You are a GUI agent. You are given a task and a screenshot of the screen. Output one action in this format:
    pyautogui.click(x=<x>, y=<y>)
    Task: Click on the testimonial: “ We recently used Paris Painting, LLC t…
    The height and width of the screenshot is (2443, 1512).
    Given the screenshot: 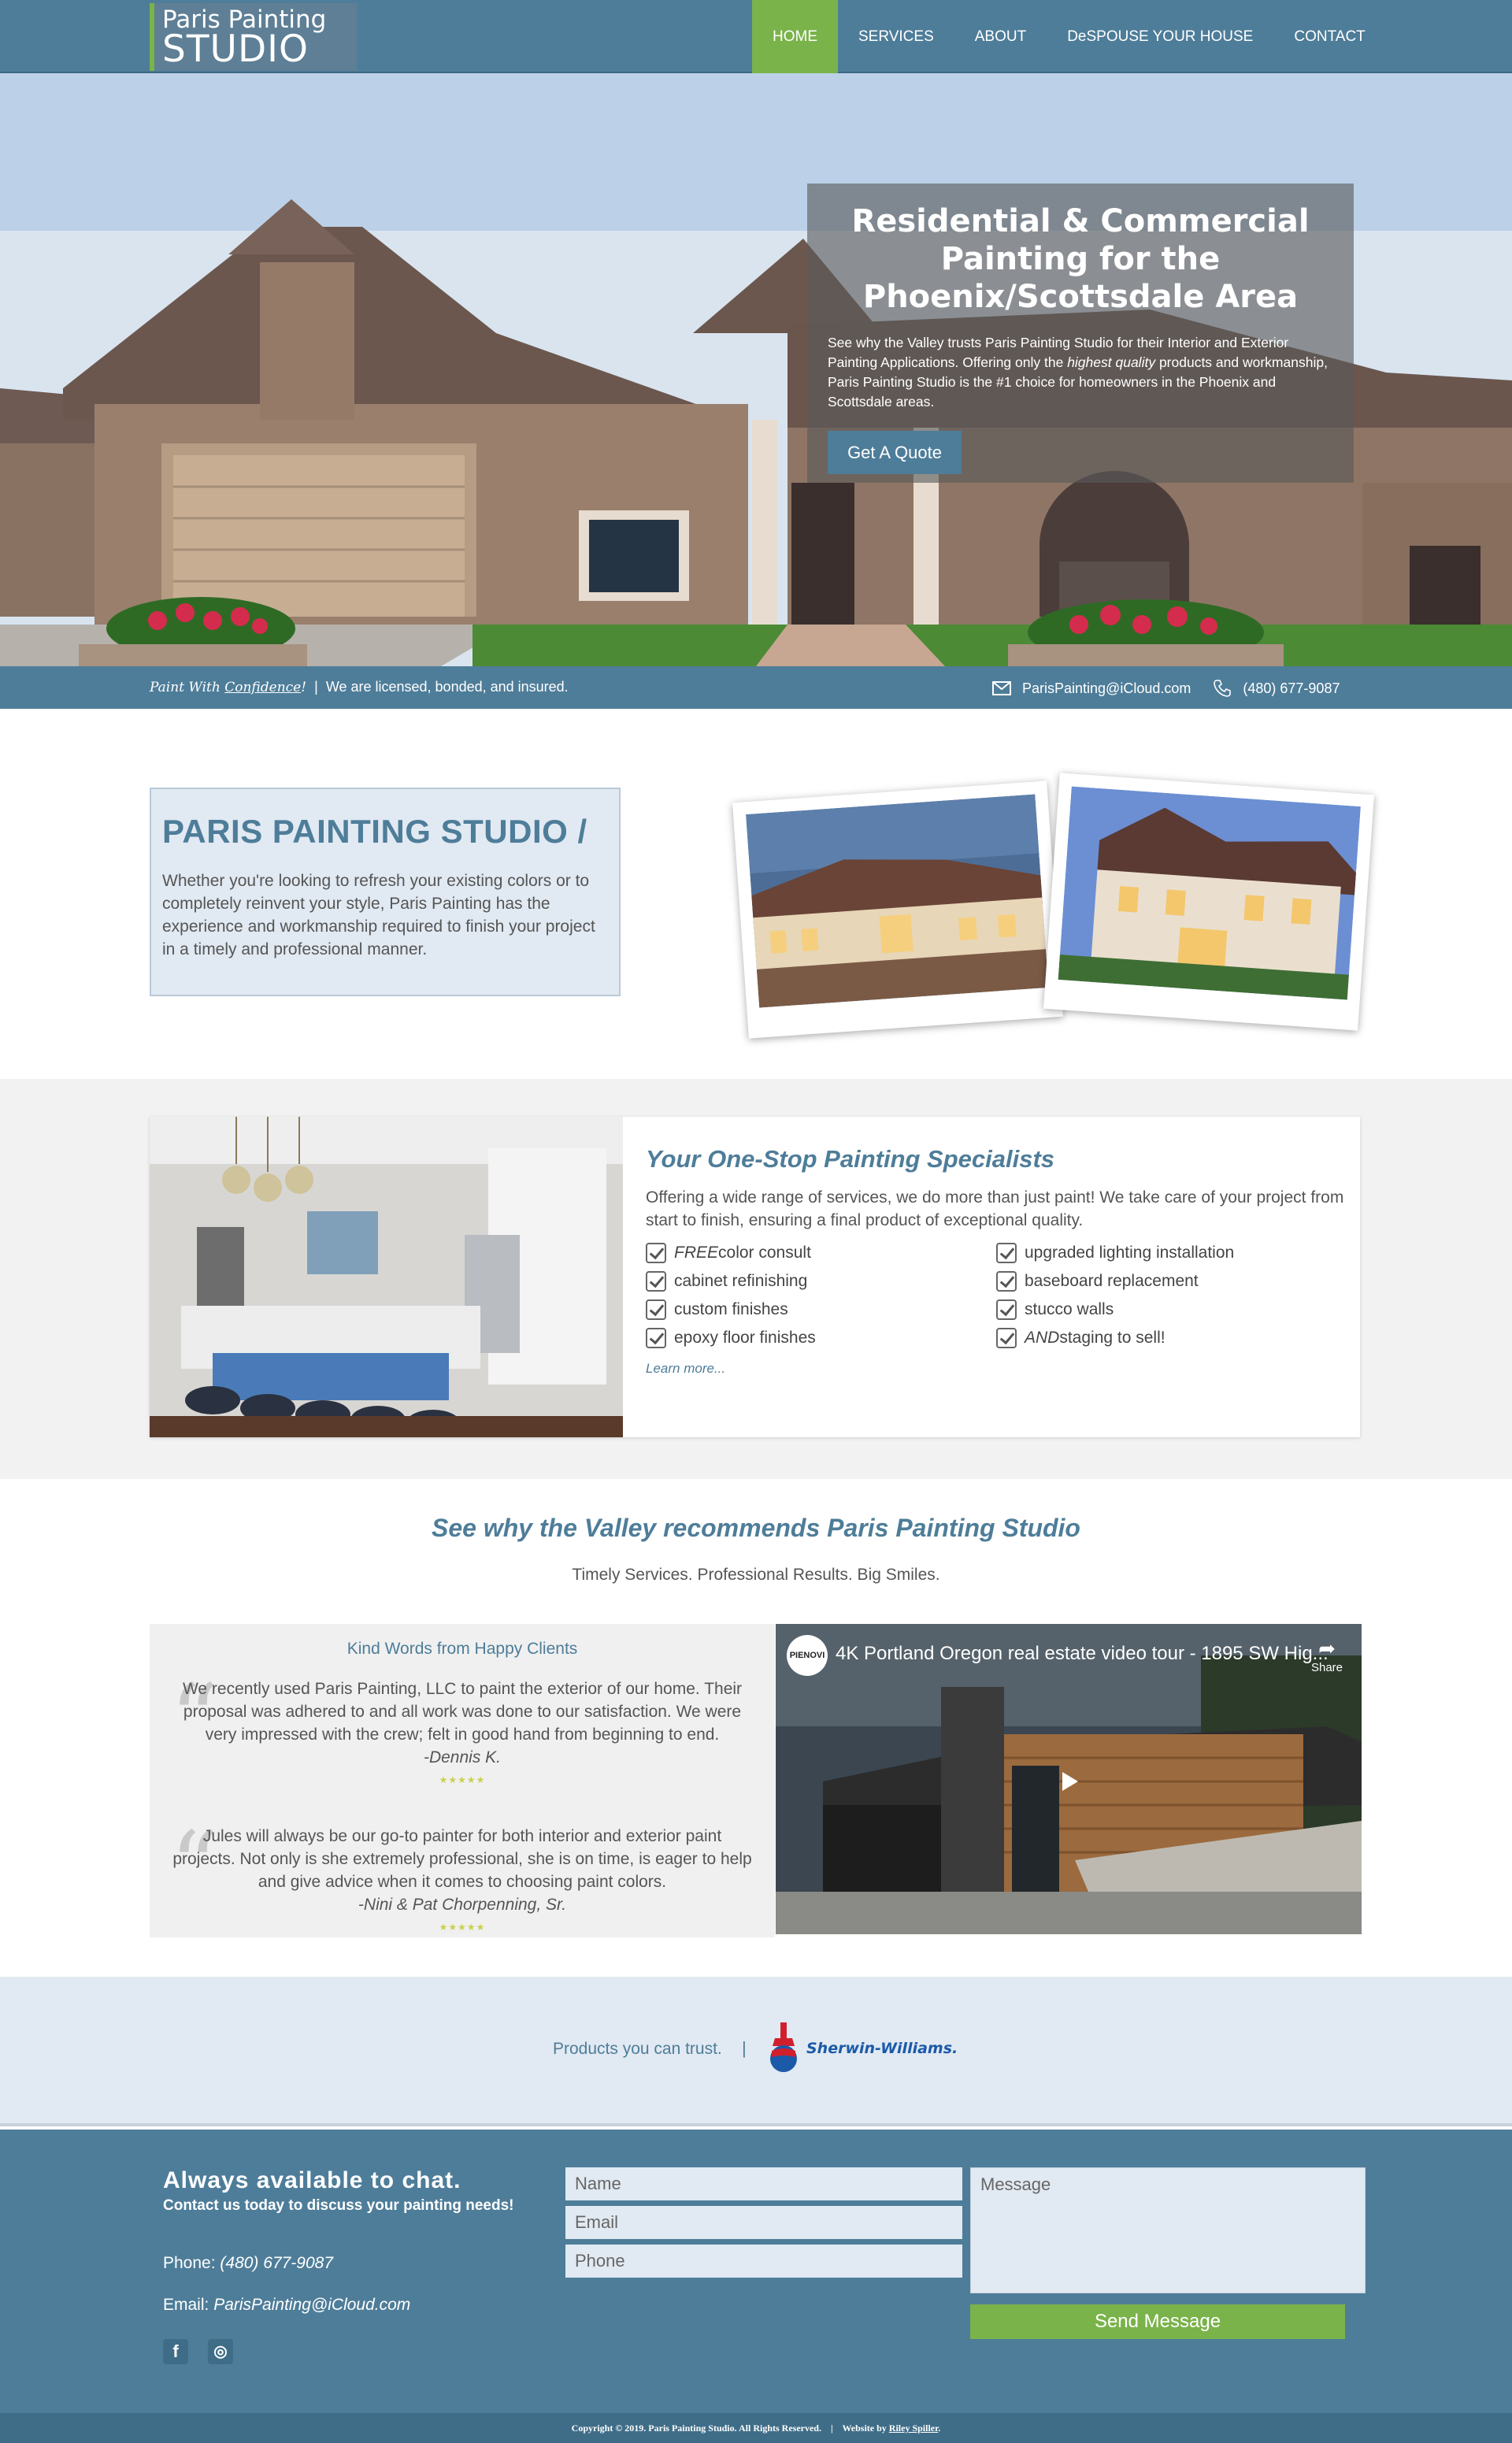 What is the action you would take?
    pyautogui.click(x=462, y=1733)
    